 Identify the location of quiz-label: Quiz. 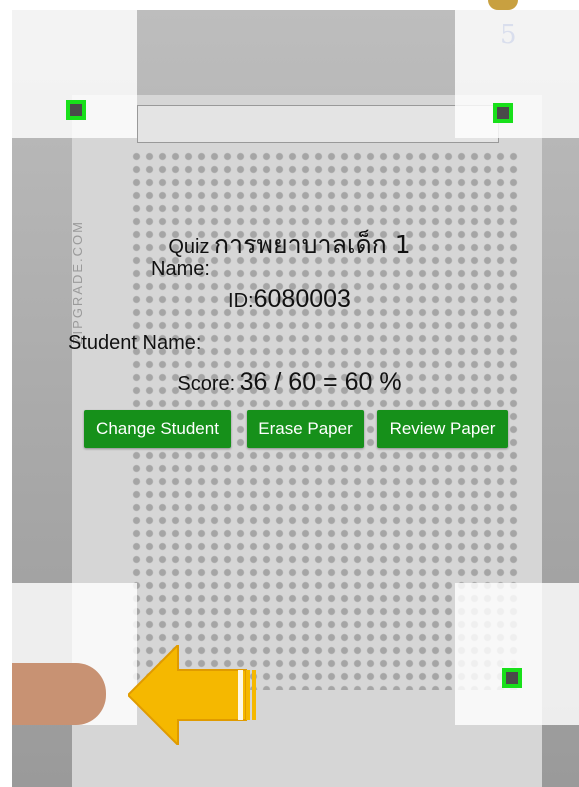
(189, 247).